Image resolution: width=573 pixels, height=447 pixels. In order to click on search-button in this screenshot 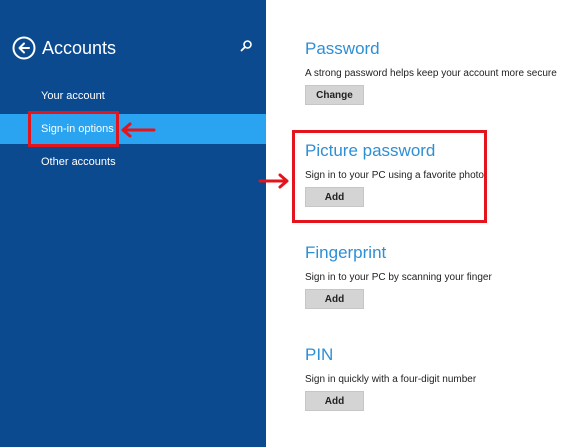, I will do `click(246, 46)`.